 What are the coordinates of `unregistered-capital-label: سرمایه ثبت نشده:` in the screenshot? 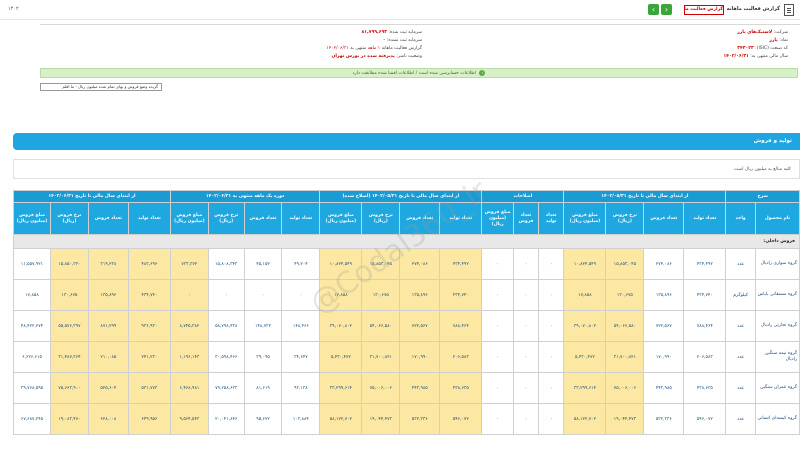 It's located at (404, 40).